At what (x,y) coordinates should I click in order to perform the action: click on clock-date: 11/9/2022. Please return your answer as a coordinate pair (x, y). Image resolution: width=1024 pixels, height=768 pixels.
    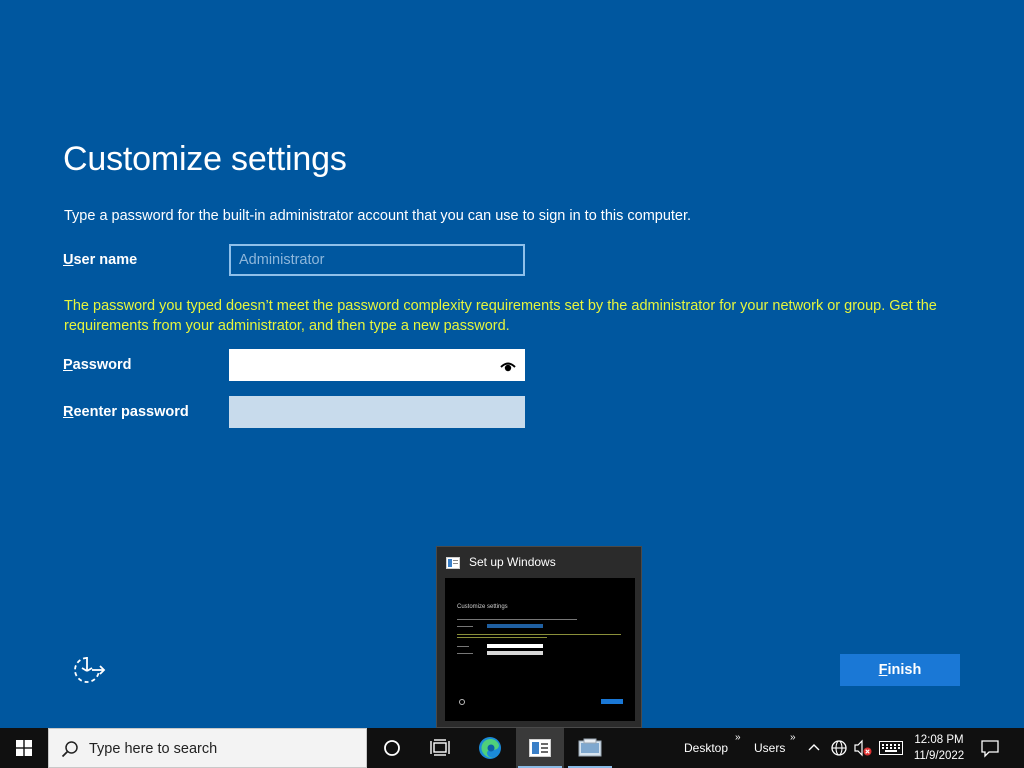
    Looking at the image, I should click on (939, 756).